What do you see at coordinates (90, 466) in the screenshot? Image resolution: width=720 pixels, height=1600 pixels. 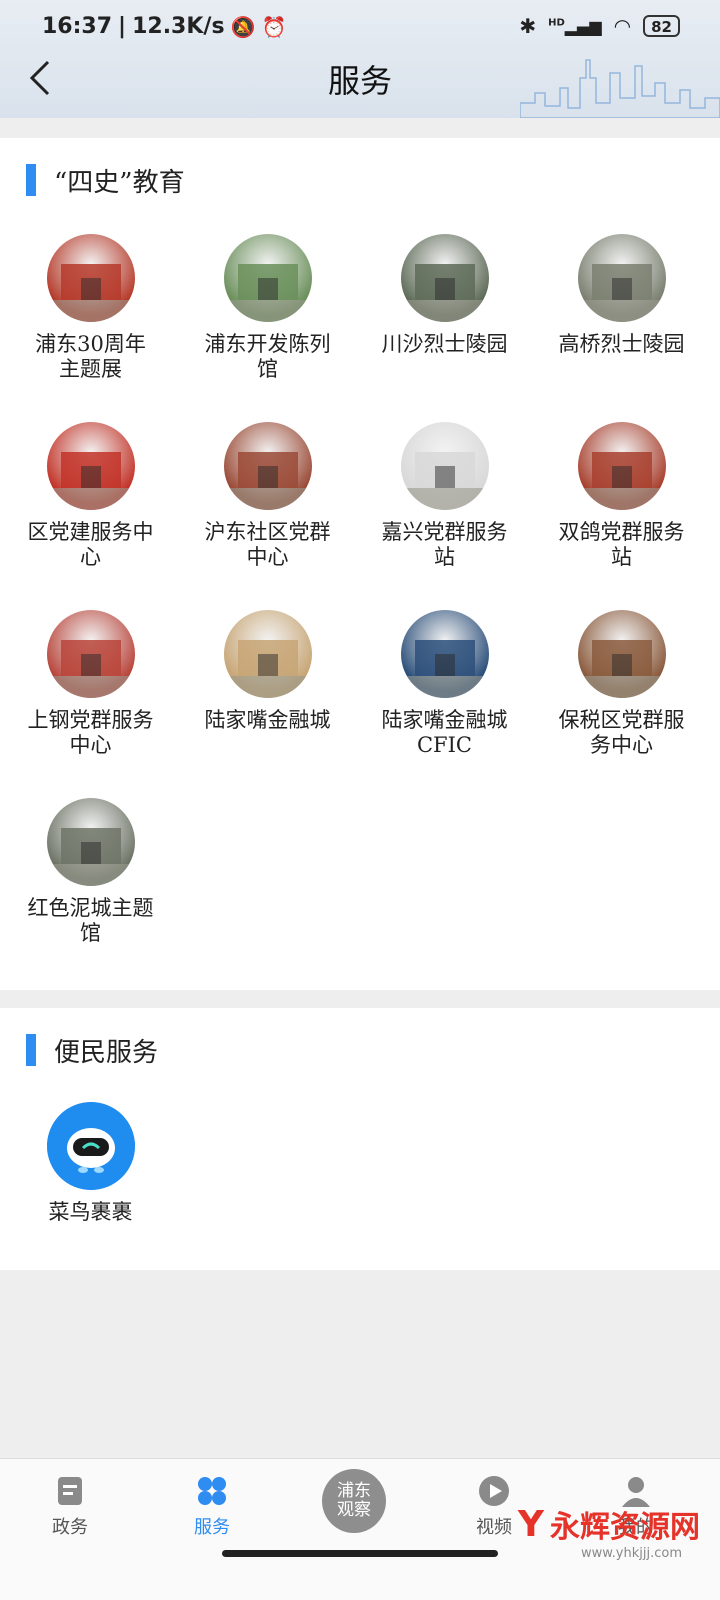 I see `hall-photo` at bounding box center [90, 466].